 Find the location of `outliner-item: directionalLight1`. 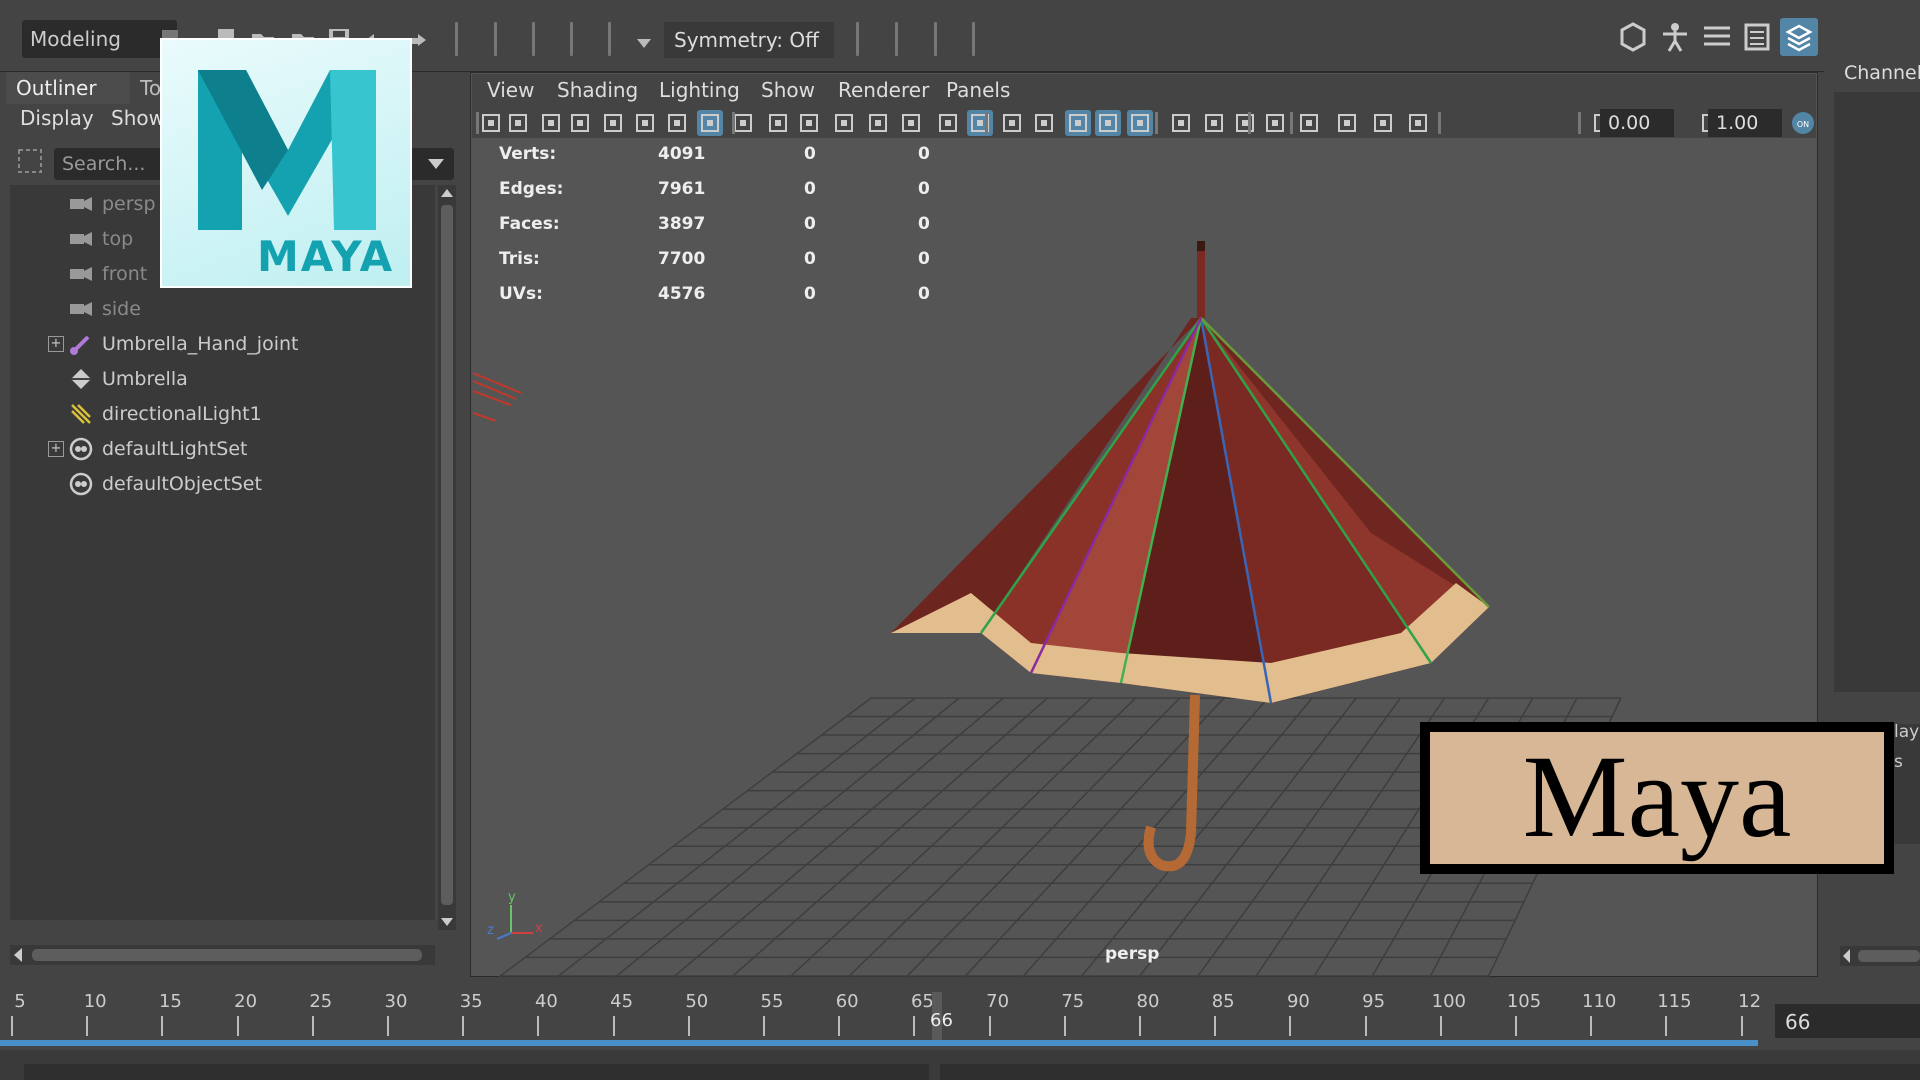

outliner-item: directionalLight1 is located at coordinates (222, 414).